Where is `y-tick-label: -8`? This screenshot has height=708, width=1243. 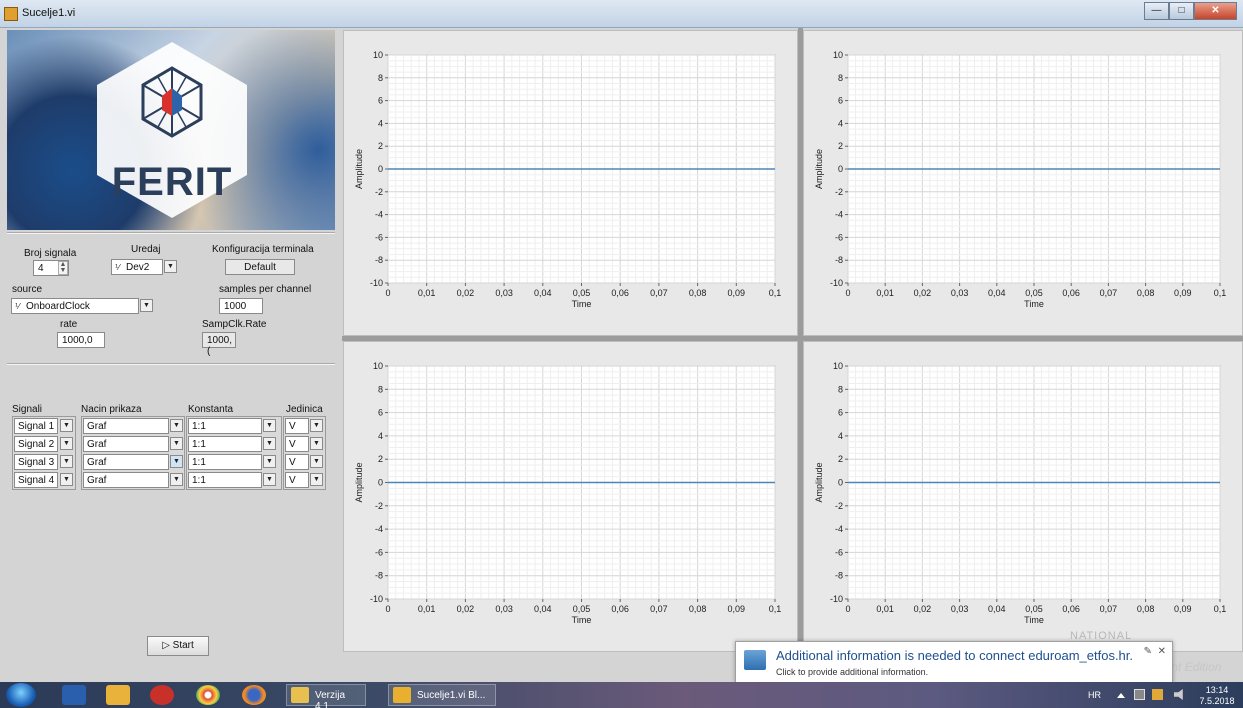 y-tick-label: -8 is located at coordinates (379, 576).